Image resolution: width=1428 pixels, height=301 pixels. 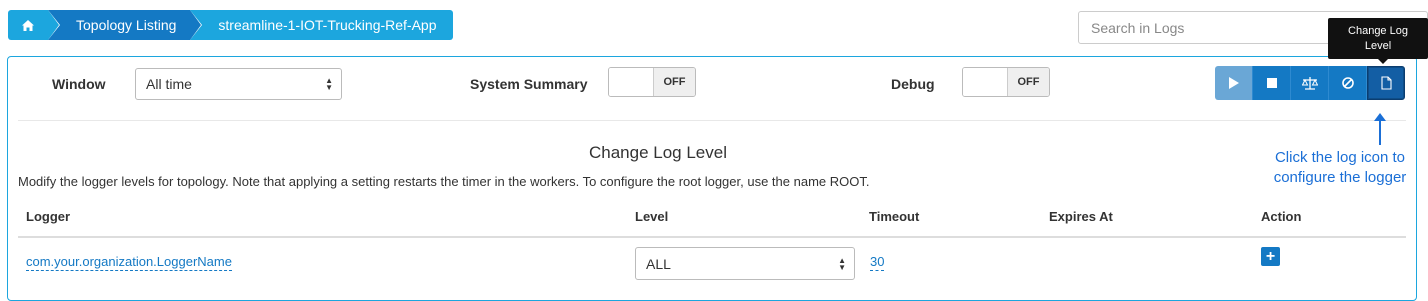 I want to click on system-summary-label: System Summary, so click(x=529, y=84).